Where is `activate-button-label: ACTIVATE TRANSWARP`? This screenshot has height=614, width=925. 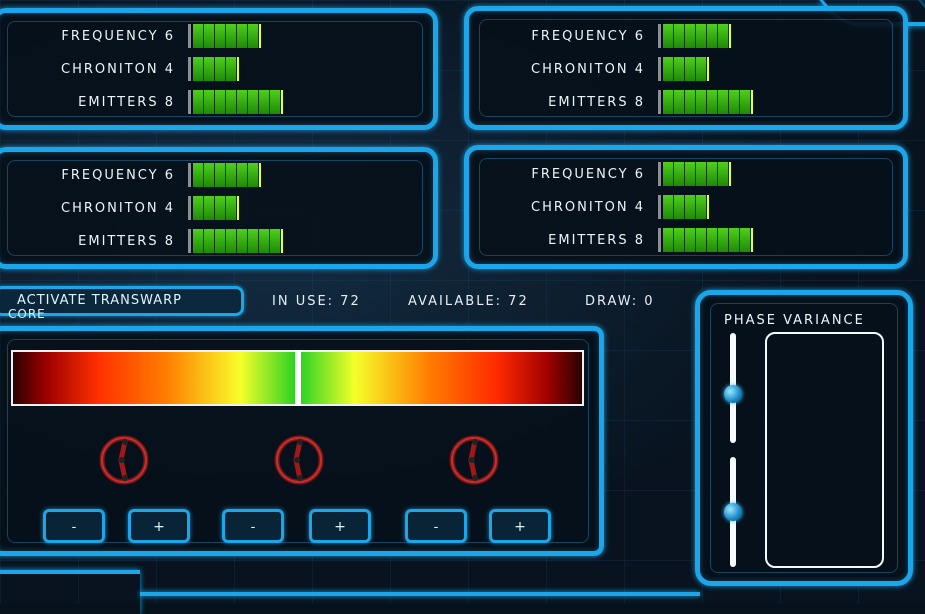 activate-button-label: ACTIVATE TRANSWARP is located at coordinates (99, 300).